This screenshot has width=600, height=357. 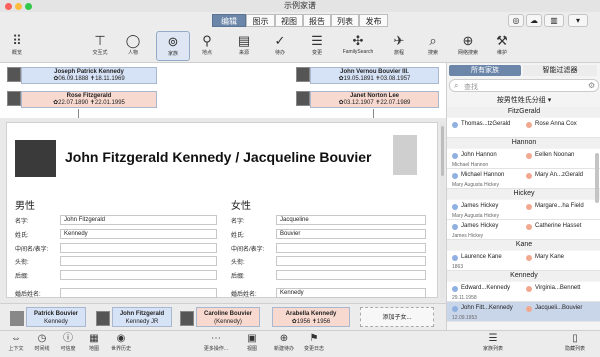 What do you see at coordinates (351, 248) in the screenshot?
I see `wife-middle-name-field` at bounding box center [351, 248].